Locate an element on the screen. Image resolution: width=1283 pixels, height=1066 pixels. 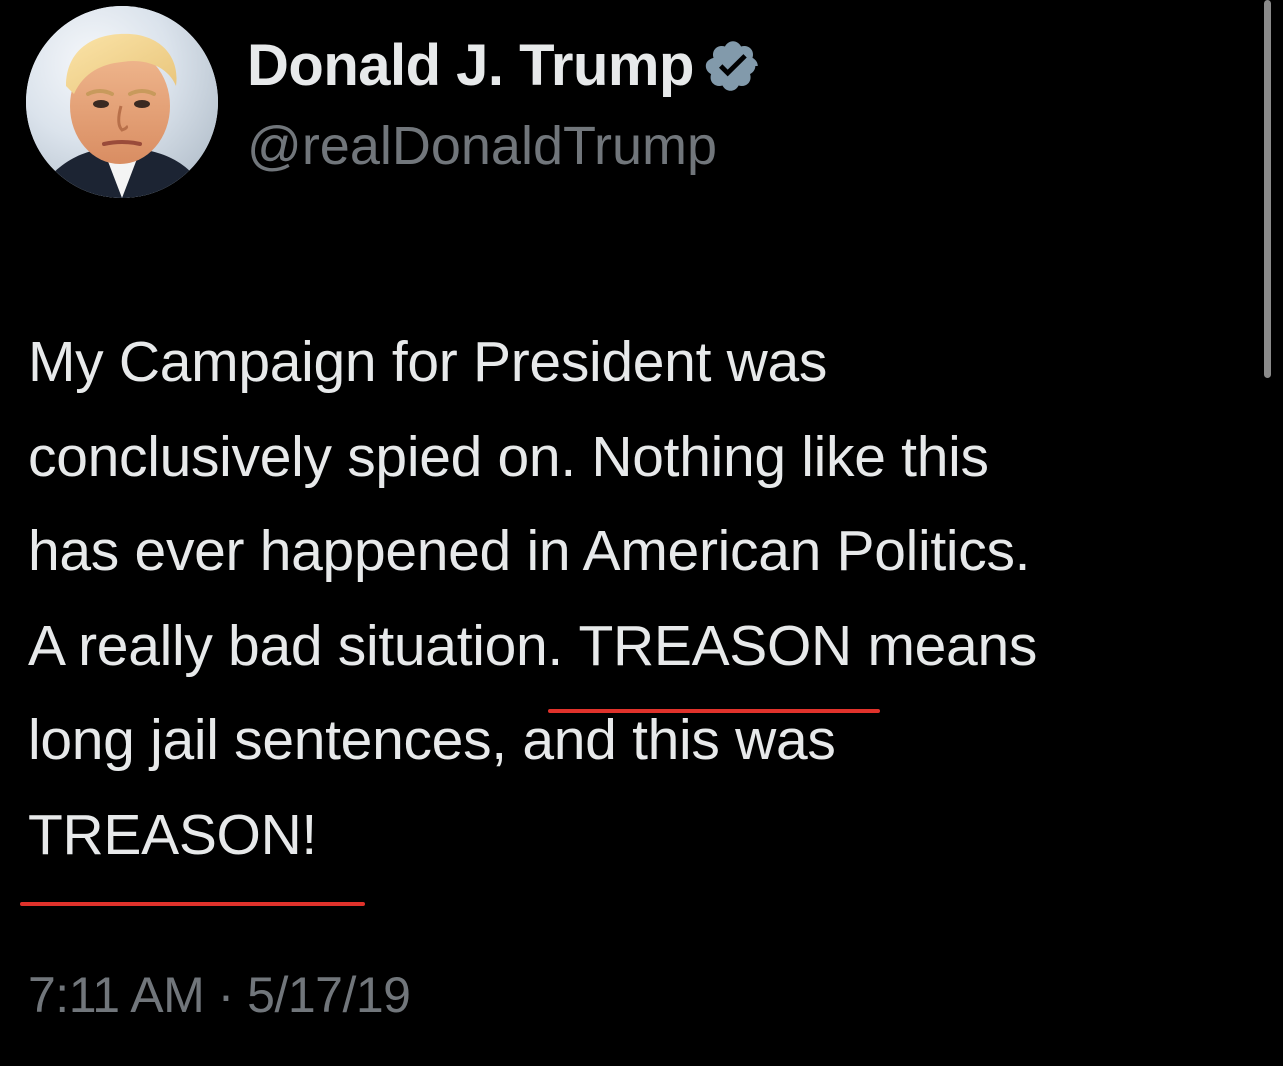
tweet-line: TREASON! is located at coordinates (639, 847).